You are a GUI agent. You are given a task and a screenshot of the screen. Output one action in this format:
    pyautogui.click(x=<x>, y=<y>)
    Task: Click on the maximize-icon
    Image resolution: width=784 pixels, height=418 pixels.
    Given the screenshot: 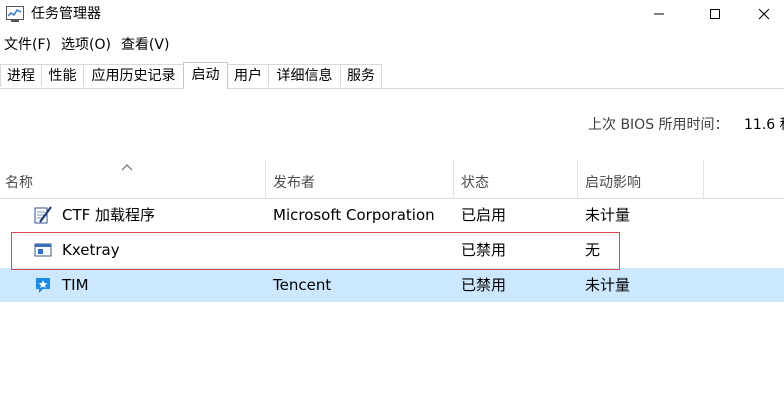 What is the action you would take?
    pyautogui.click(x=715, y=14)
    